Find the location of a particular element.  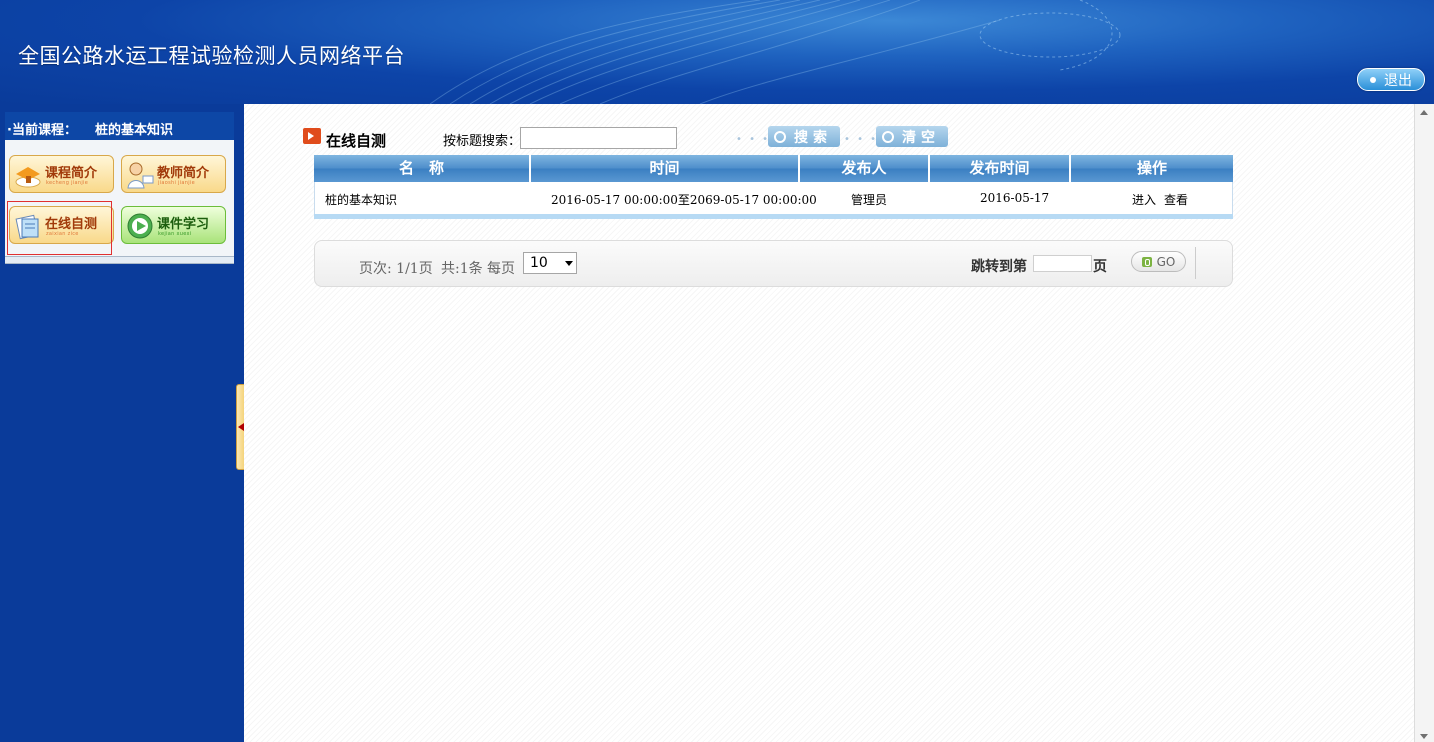

logout-label: 退出 is located at coordinates (1398, 80).